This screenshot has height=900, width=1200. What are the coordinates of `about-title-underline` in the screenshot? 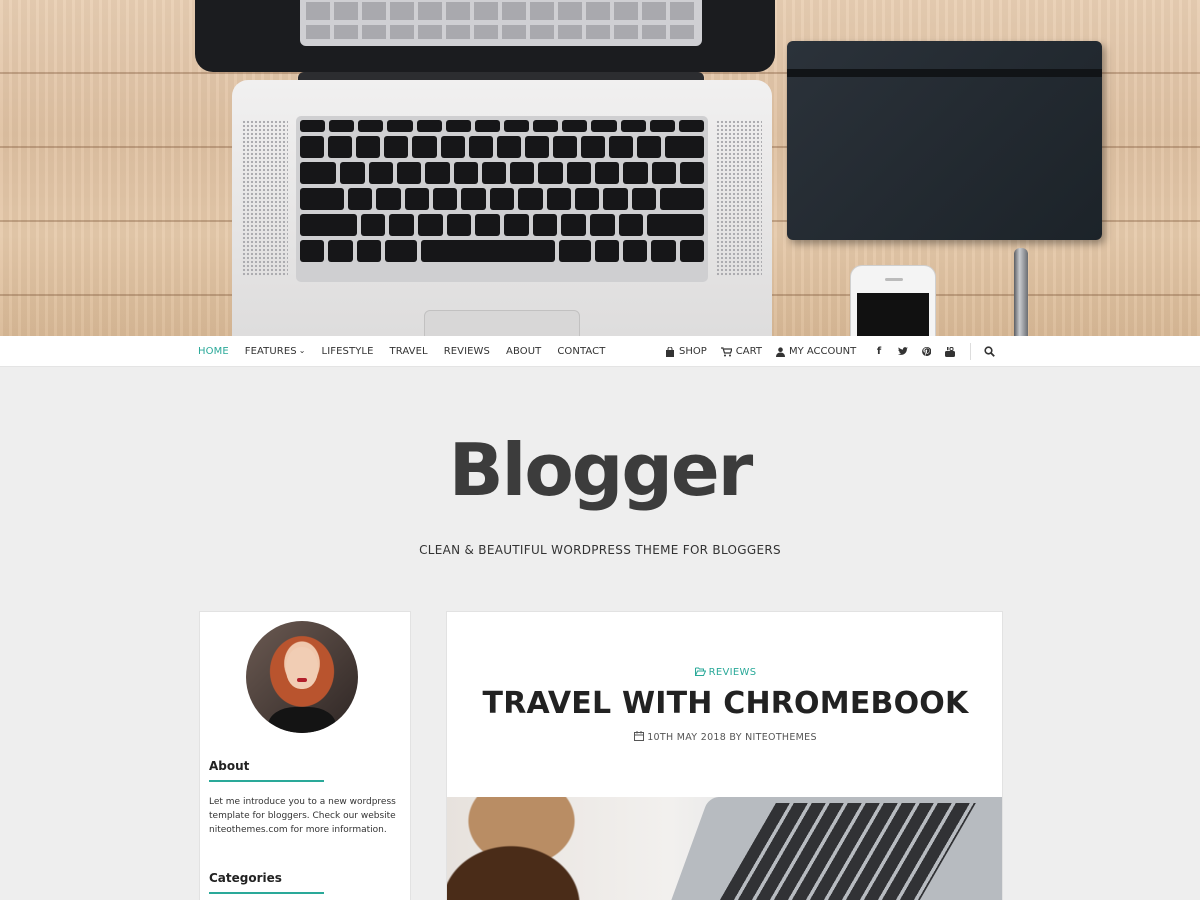 It's located at (266, 781).